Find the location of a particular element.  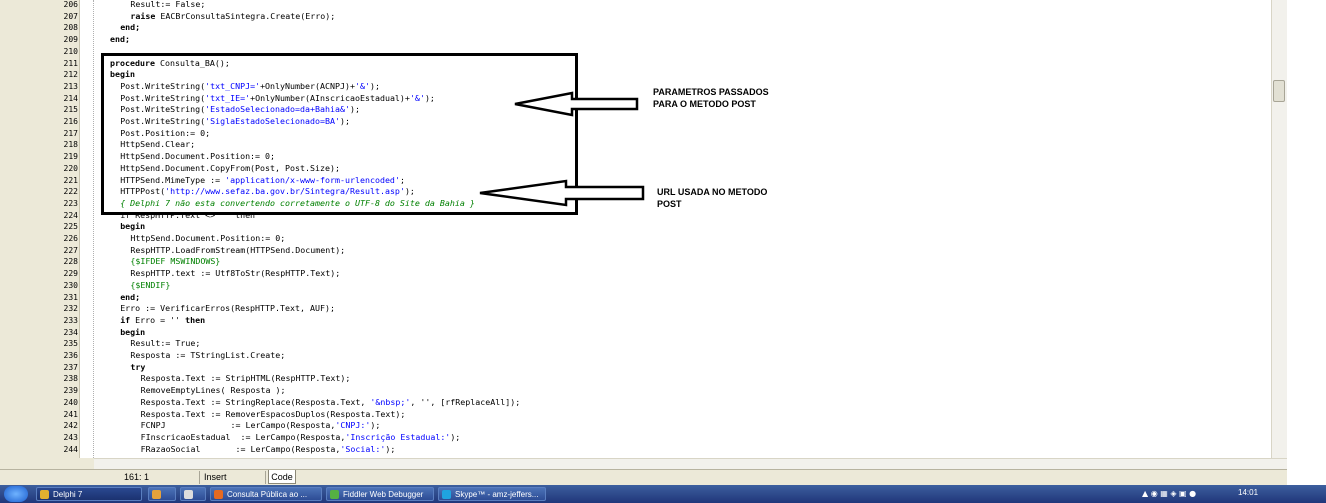

skype-icon is located at coordinates (446, 494).